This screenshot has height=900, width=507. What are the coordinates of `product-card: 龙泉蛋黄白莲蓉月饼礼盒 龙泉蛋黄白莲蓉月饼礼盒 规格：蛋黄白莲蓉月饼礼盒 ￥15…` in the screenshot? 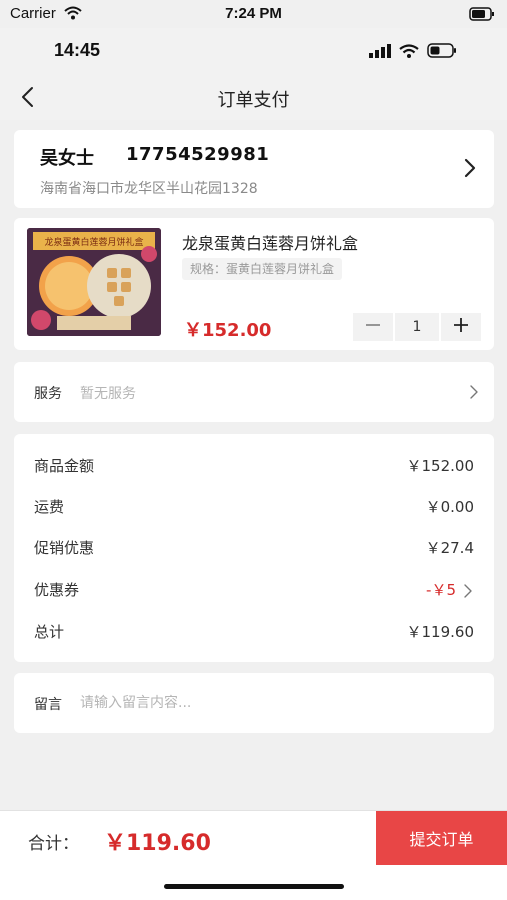 It's located at (254, 284).